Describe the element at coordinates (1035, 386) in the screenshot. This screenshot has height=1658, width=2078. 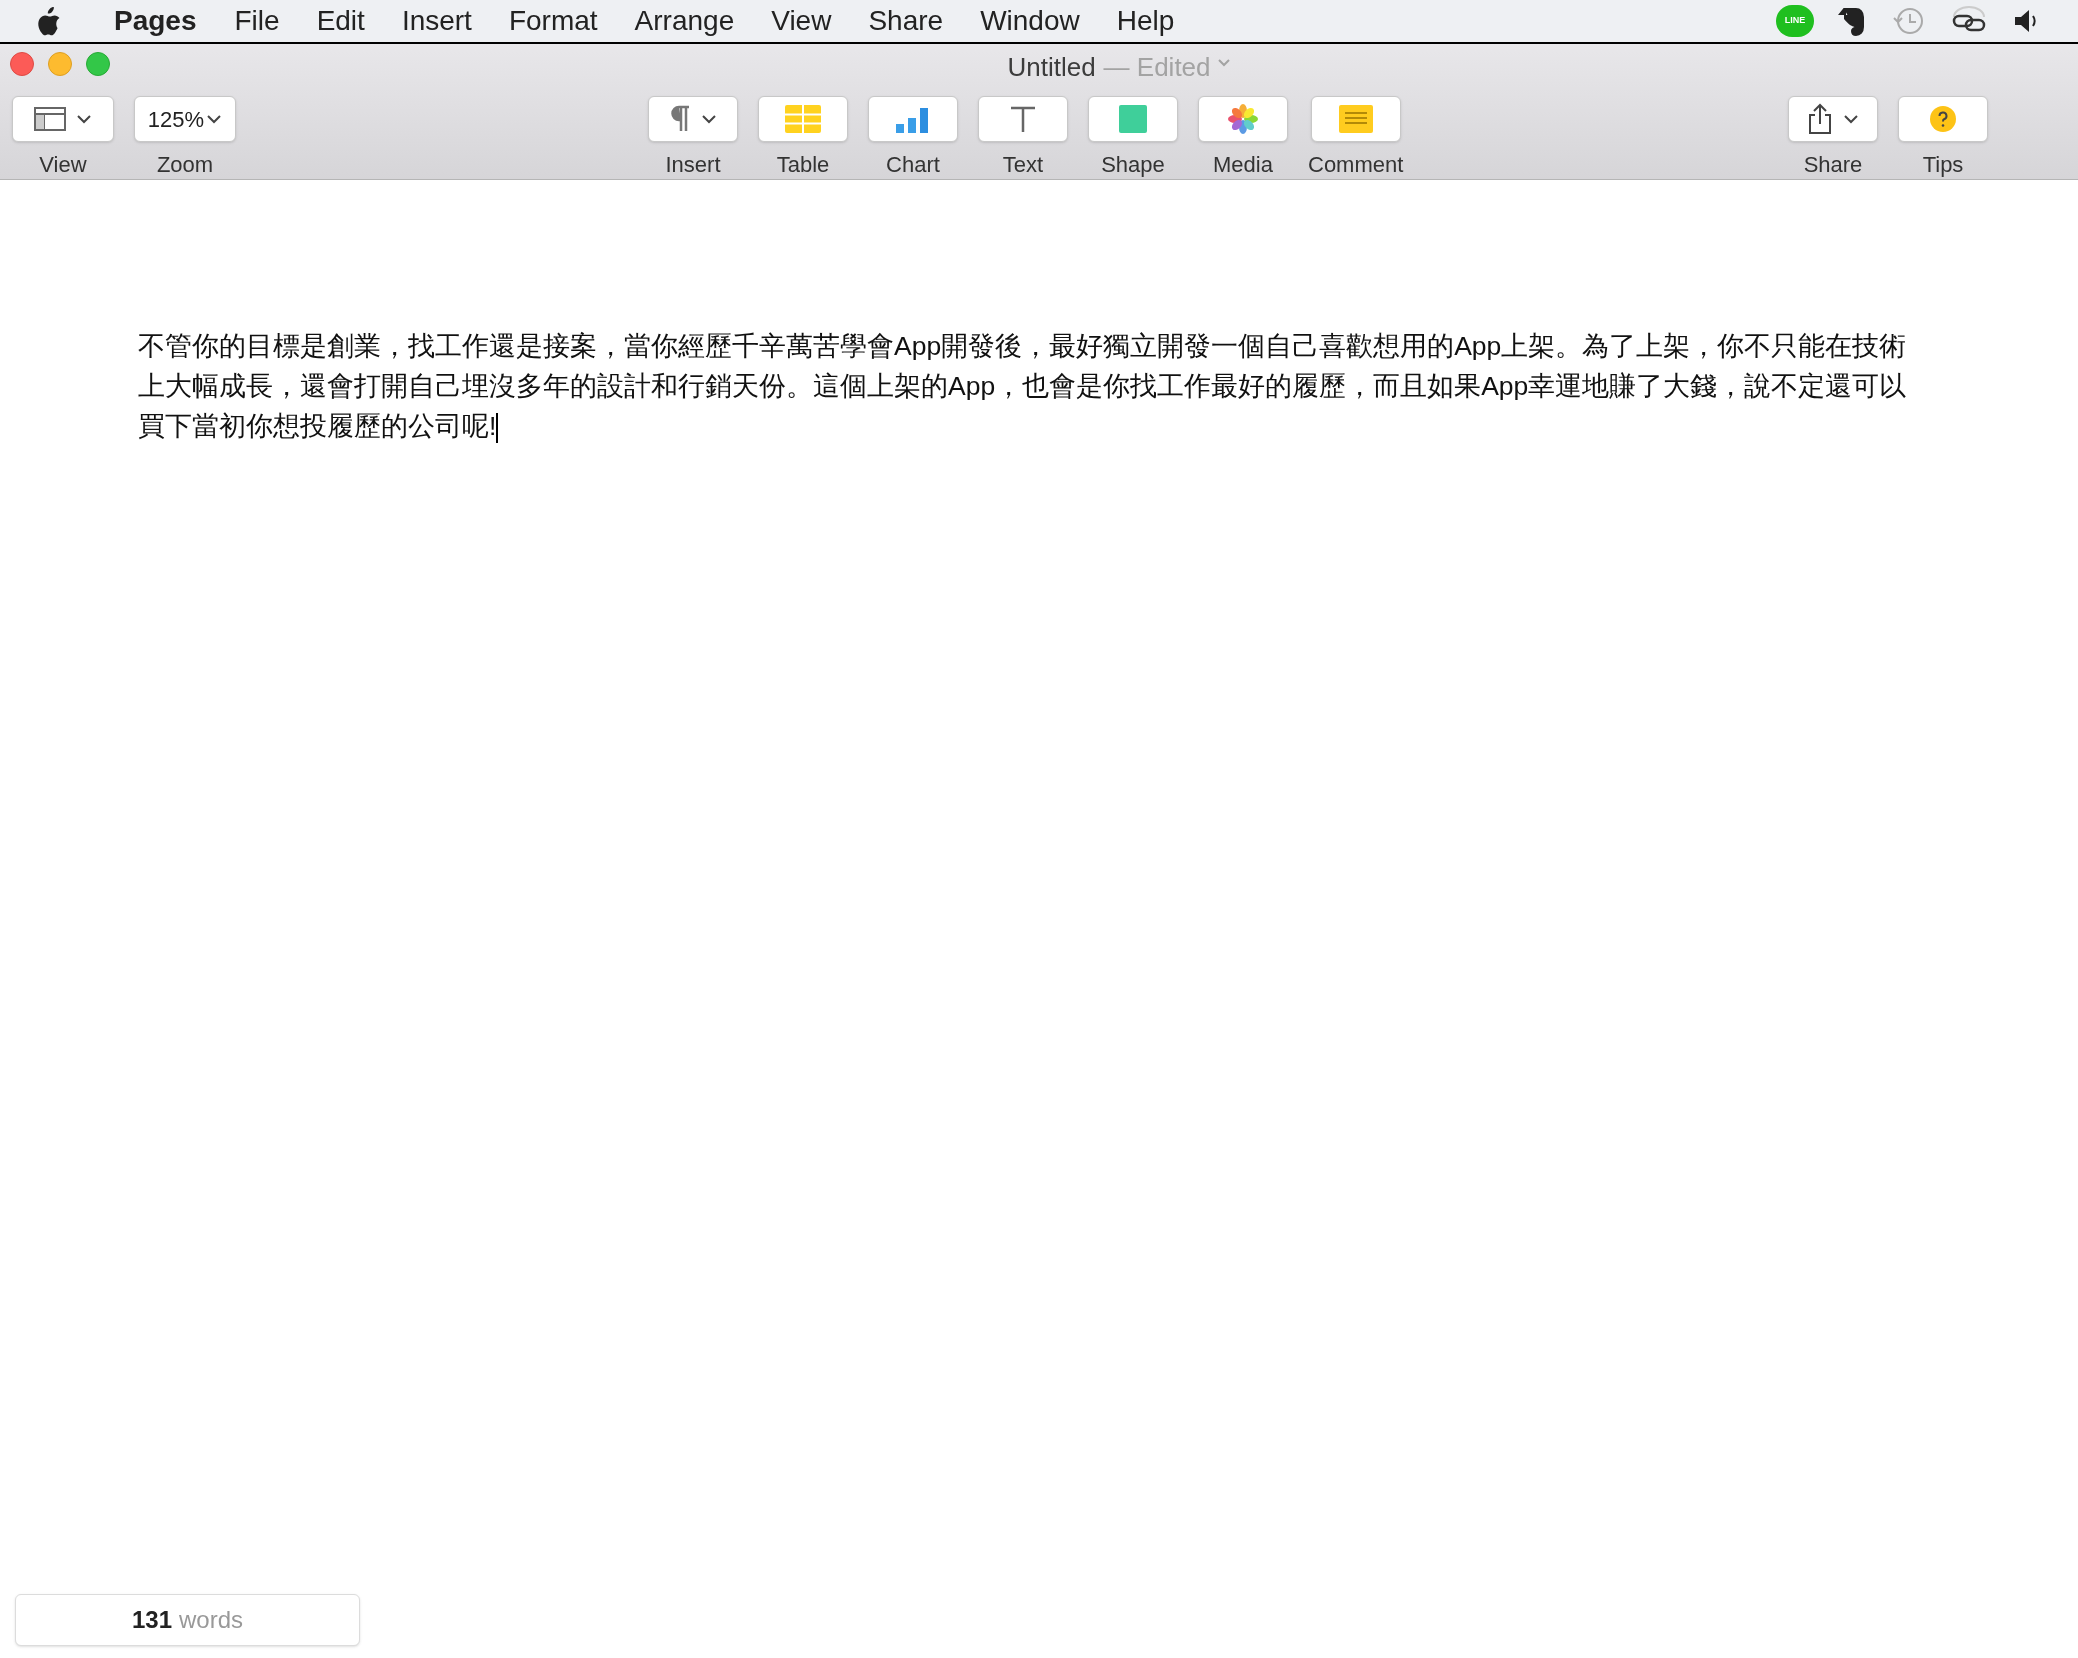
I see `document-paragraph: 不管你的目標是創業，找工作還是接案，當你經歷千辛萬苦學會App開發後，最好獨立開發一個自己喜歡想用的App上架。為了上架，你不只能在技術上大幅成長，還會打開自己埋沒多年的設計和行銷天份。這個上架的App，也會是你找工作最好的履歷，而且如果App幸運地賺了大錢，說不定還可以買下當初你想投履歷的公司呢!` at that location.